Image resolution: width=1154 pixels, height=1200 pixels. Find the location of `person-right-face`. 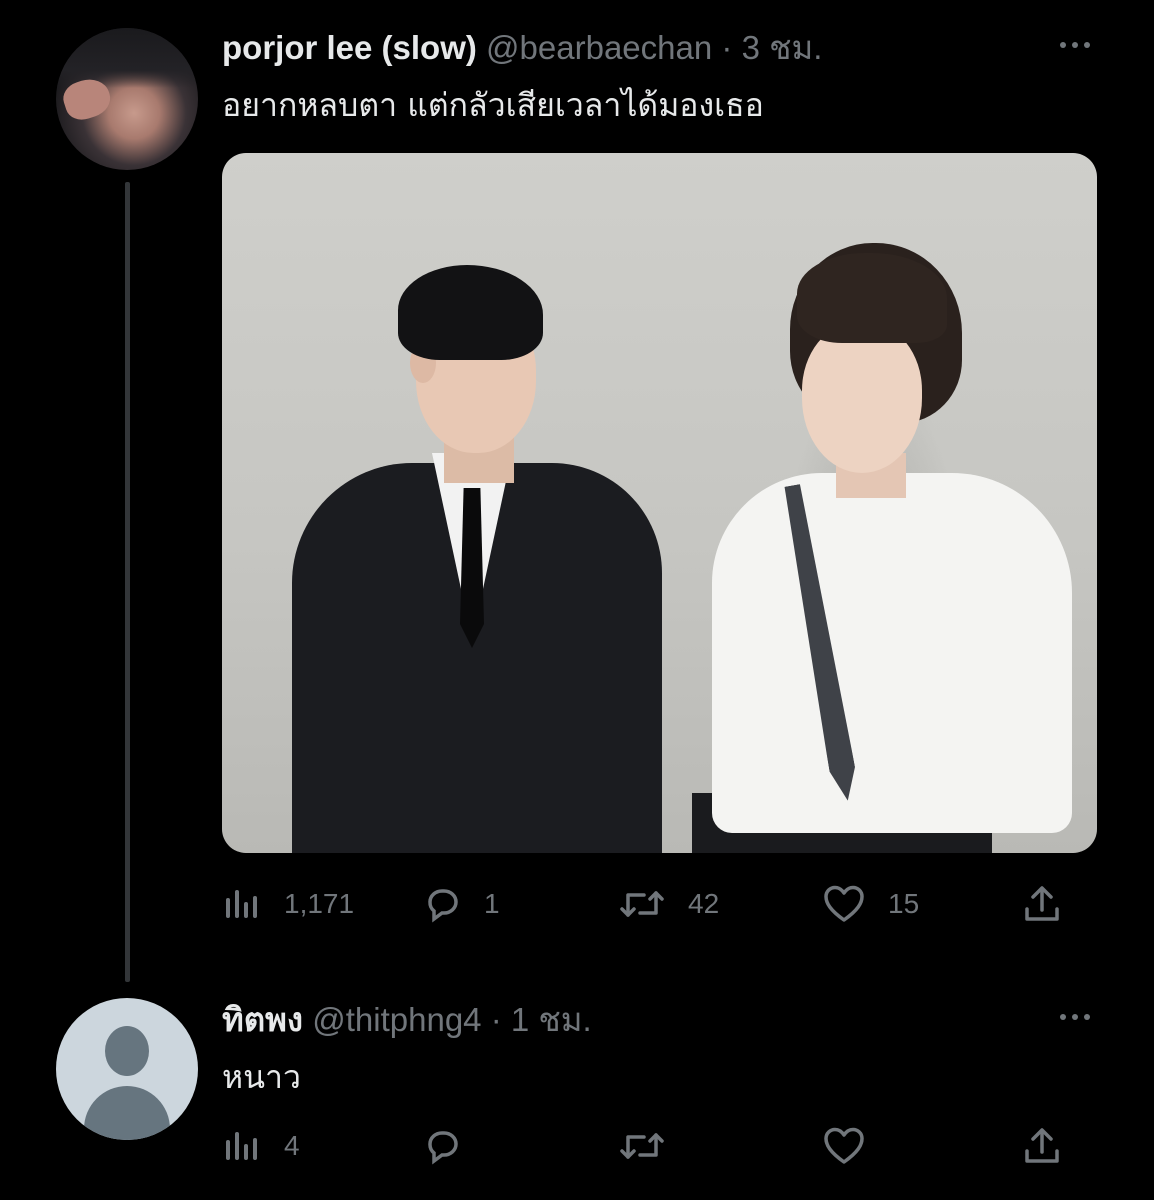

person-right-face is located at coordinates (862, 398).